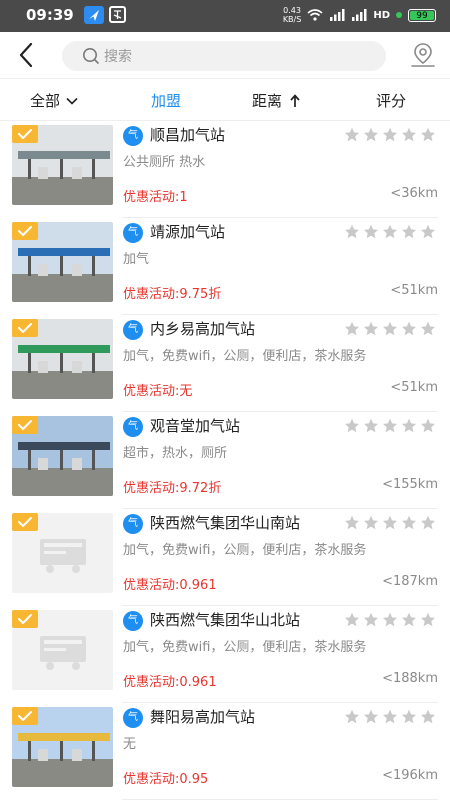 This screenshot has width=450, height=800. I want to click on search-icon, so click(91, 56).